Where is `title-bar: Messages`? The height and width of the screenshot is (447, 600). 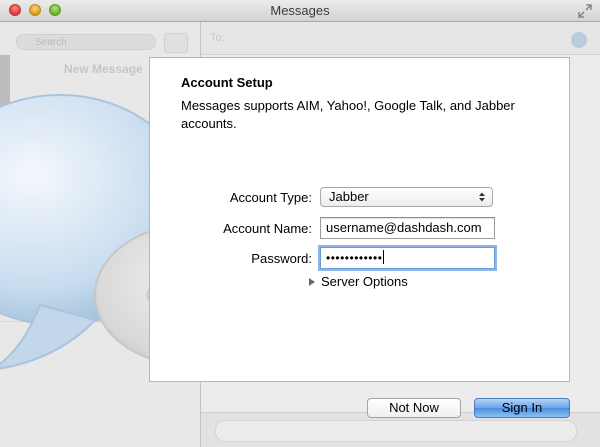
title-bar: Messages is located at coordinates (300, 11).